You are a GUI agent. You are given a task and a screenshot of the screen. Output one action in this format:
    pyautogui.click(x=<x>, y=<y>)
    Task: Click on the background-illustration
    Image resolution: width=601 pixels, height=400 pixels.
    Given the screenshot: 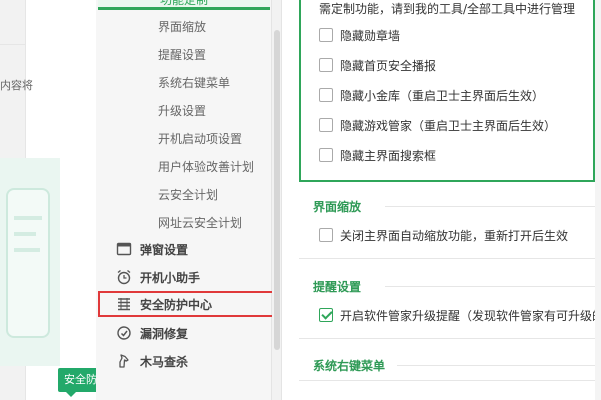 What is the action you would take?
    pyautogui.click(x=30, y=262)
    